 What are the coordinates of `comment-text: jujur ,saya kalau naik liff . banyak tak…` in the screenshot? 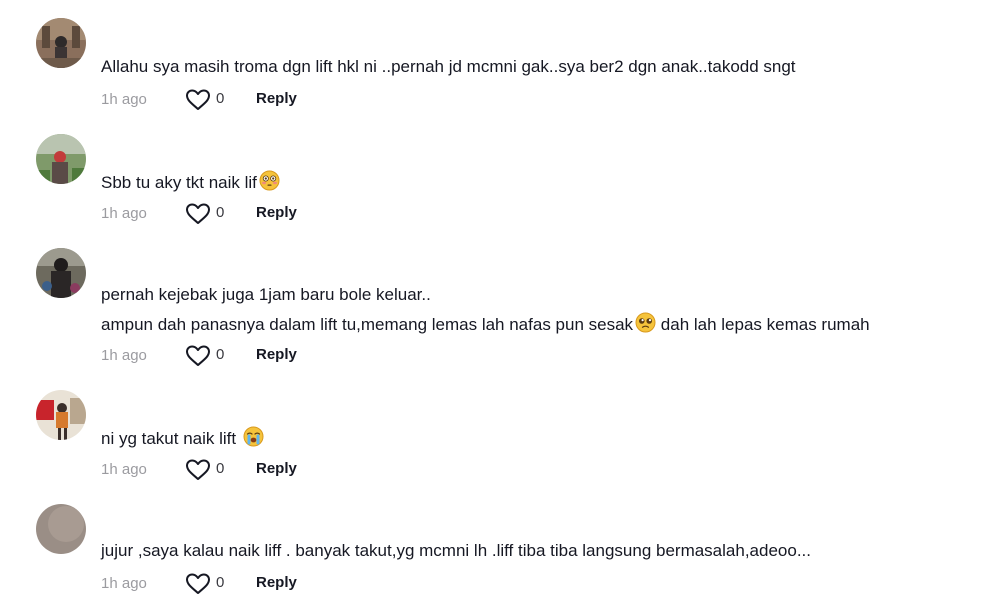 It's located at (456, 550).